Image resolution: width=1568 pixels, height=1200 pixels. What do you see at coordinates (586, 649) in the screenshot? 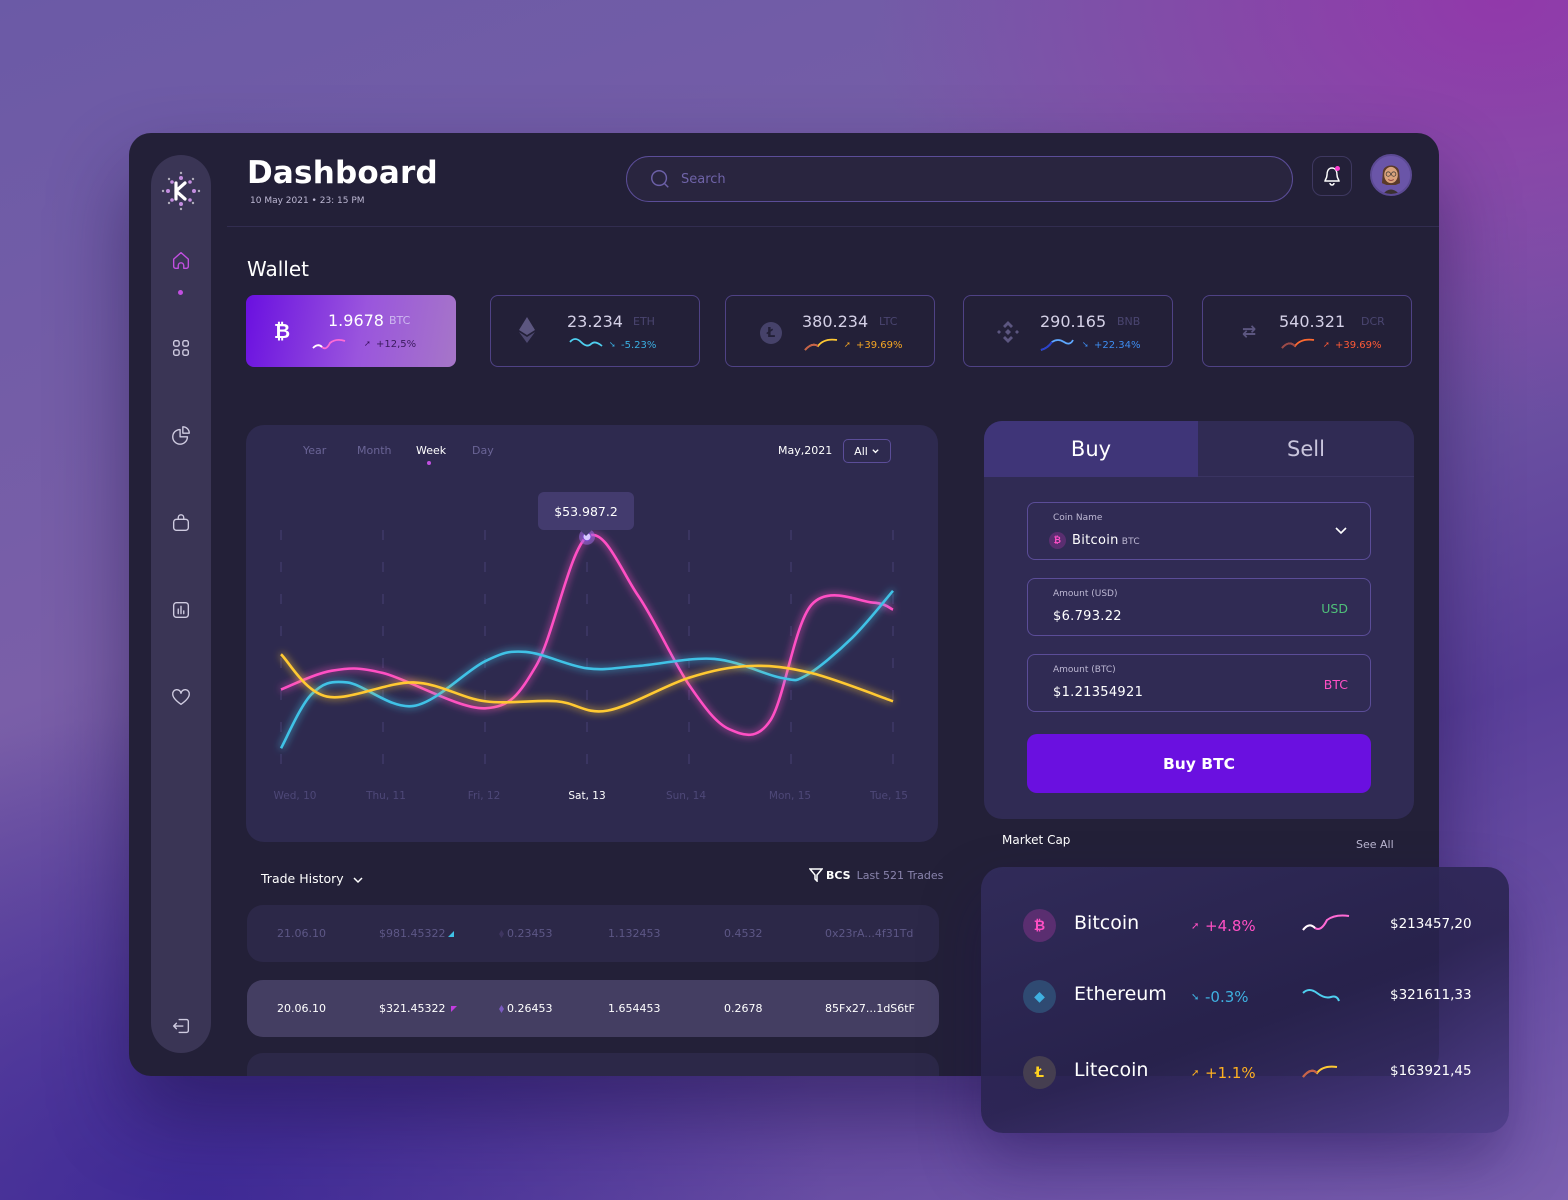
I see `line-chart` at bounding box center [586, 649].